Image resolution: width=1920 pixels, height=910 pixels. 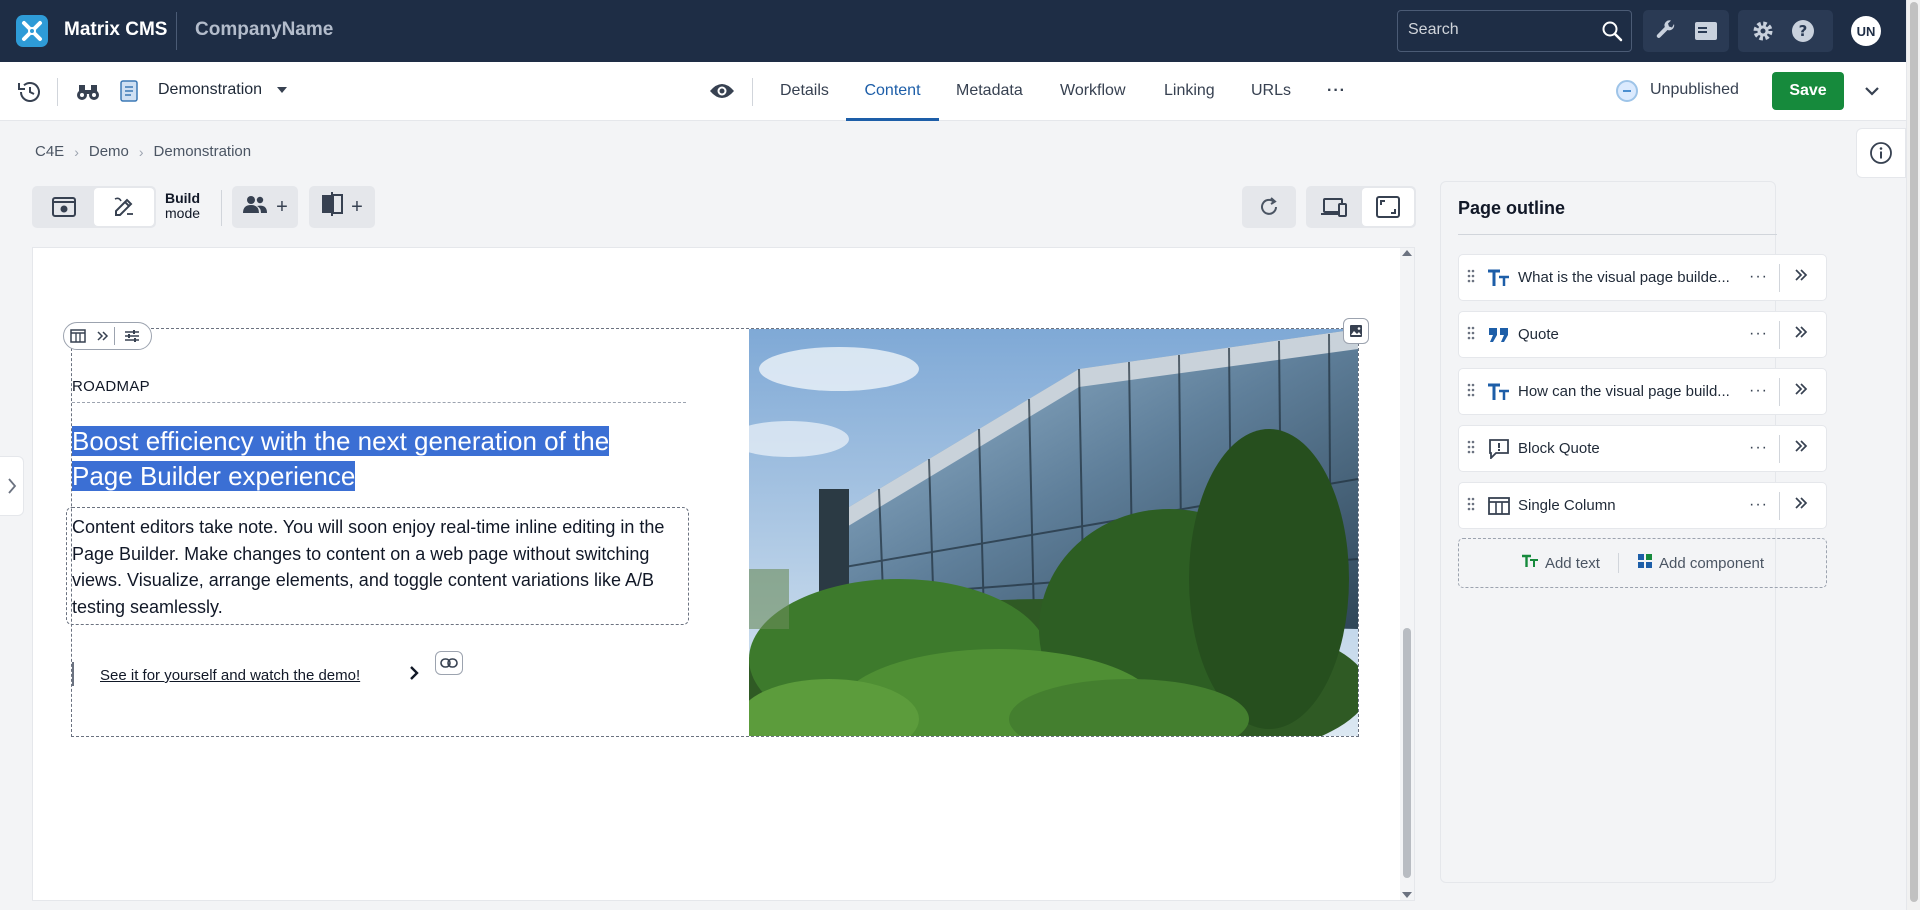 What do you see at coordinates (1642, 448) in the screenshot?
I see `outline-item: Block Quote ···` at bounding box center [1642, 448].